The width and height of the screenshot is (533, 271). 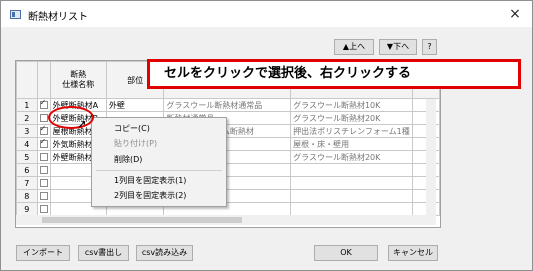 I want to click on part-cell: 外壁, so click(x=135, y=105).